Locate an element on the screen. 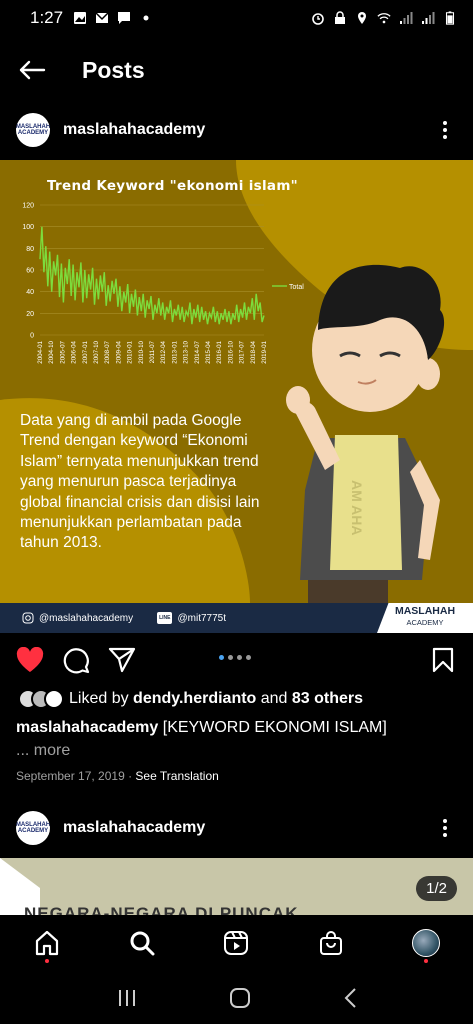 This screenshot has height=1024, width=473. likes-others: 83 others is located at coordinates (327, 699).